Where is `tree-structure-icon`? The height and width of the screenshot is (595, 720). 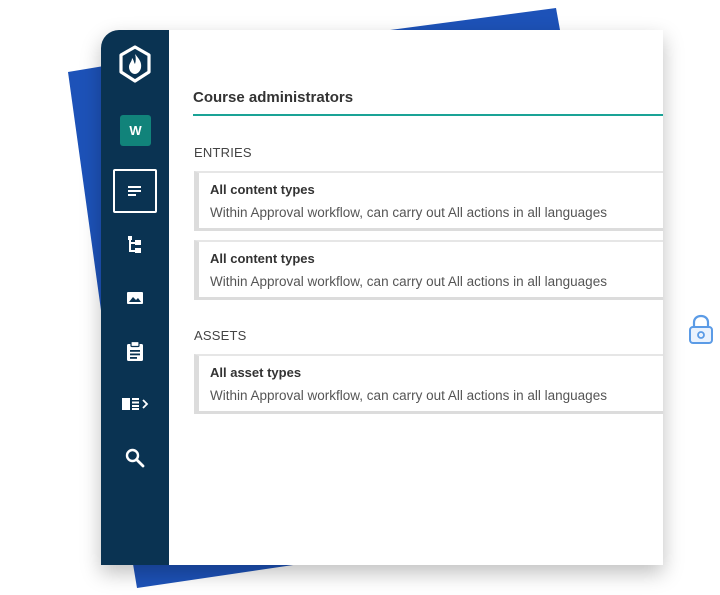 tree-structure-icon is located at coordinates (134, 244).